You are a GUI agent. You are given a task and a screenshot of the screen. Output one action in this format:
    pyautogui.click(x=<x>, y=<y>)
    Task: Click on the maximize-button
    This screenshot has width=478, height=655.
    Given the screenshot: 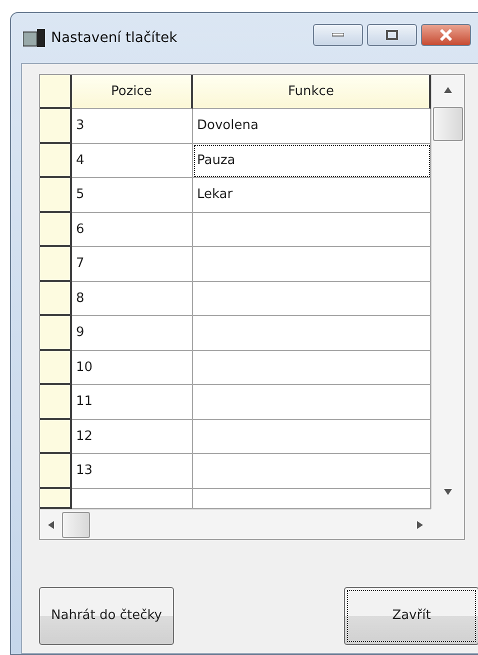 What is the action you would take?
    pyautogui.click(x=392, y=35)
    